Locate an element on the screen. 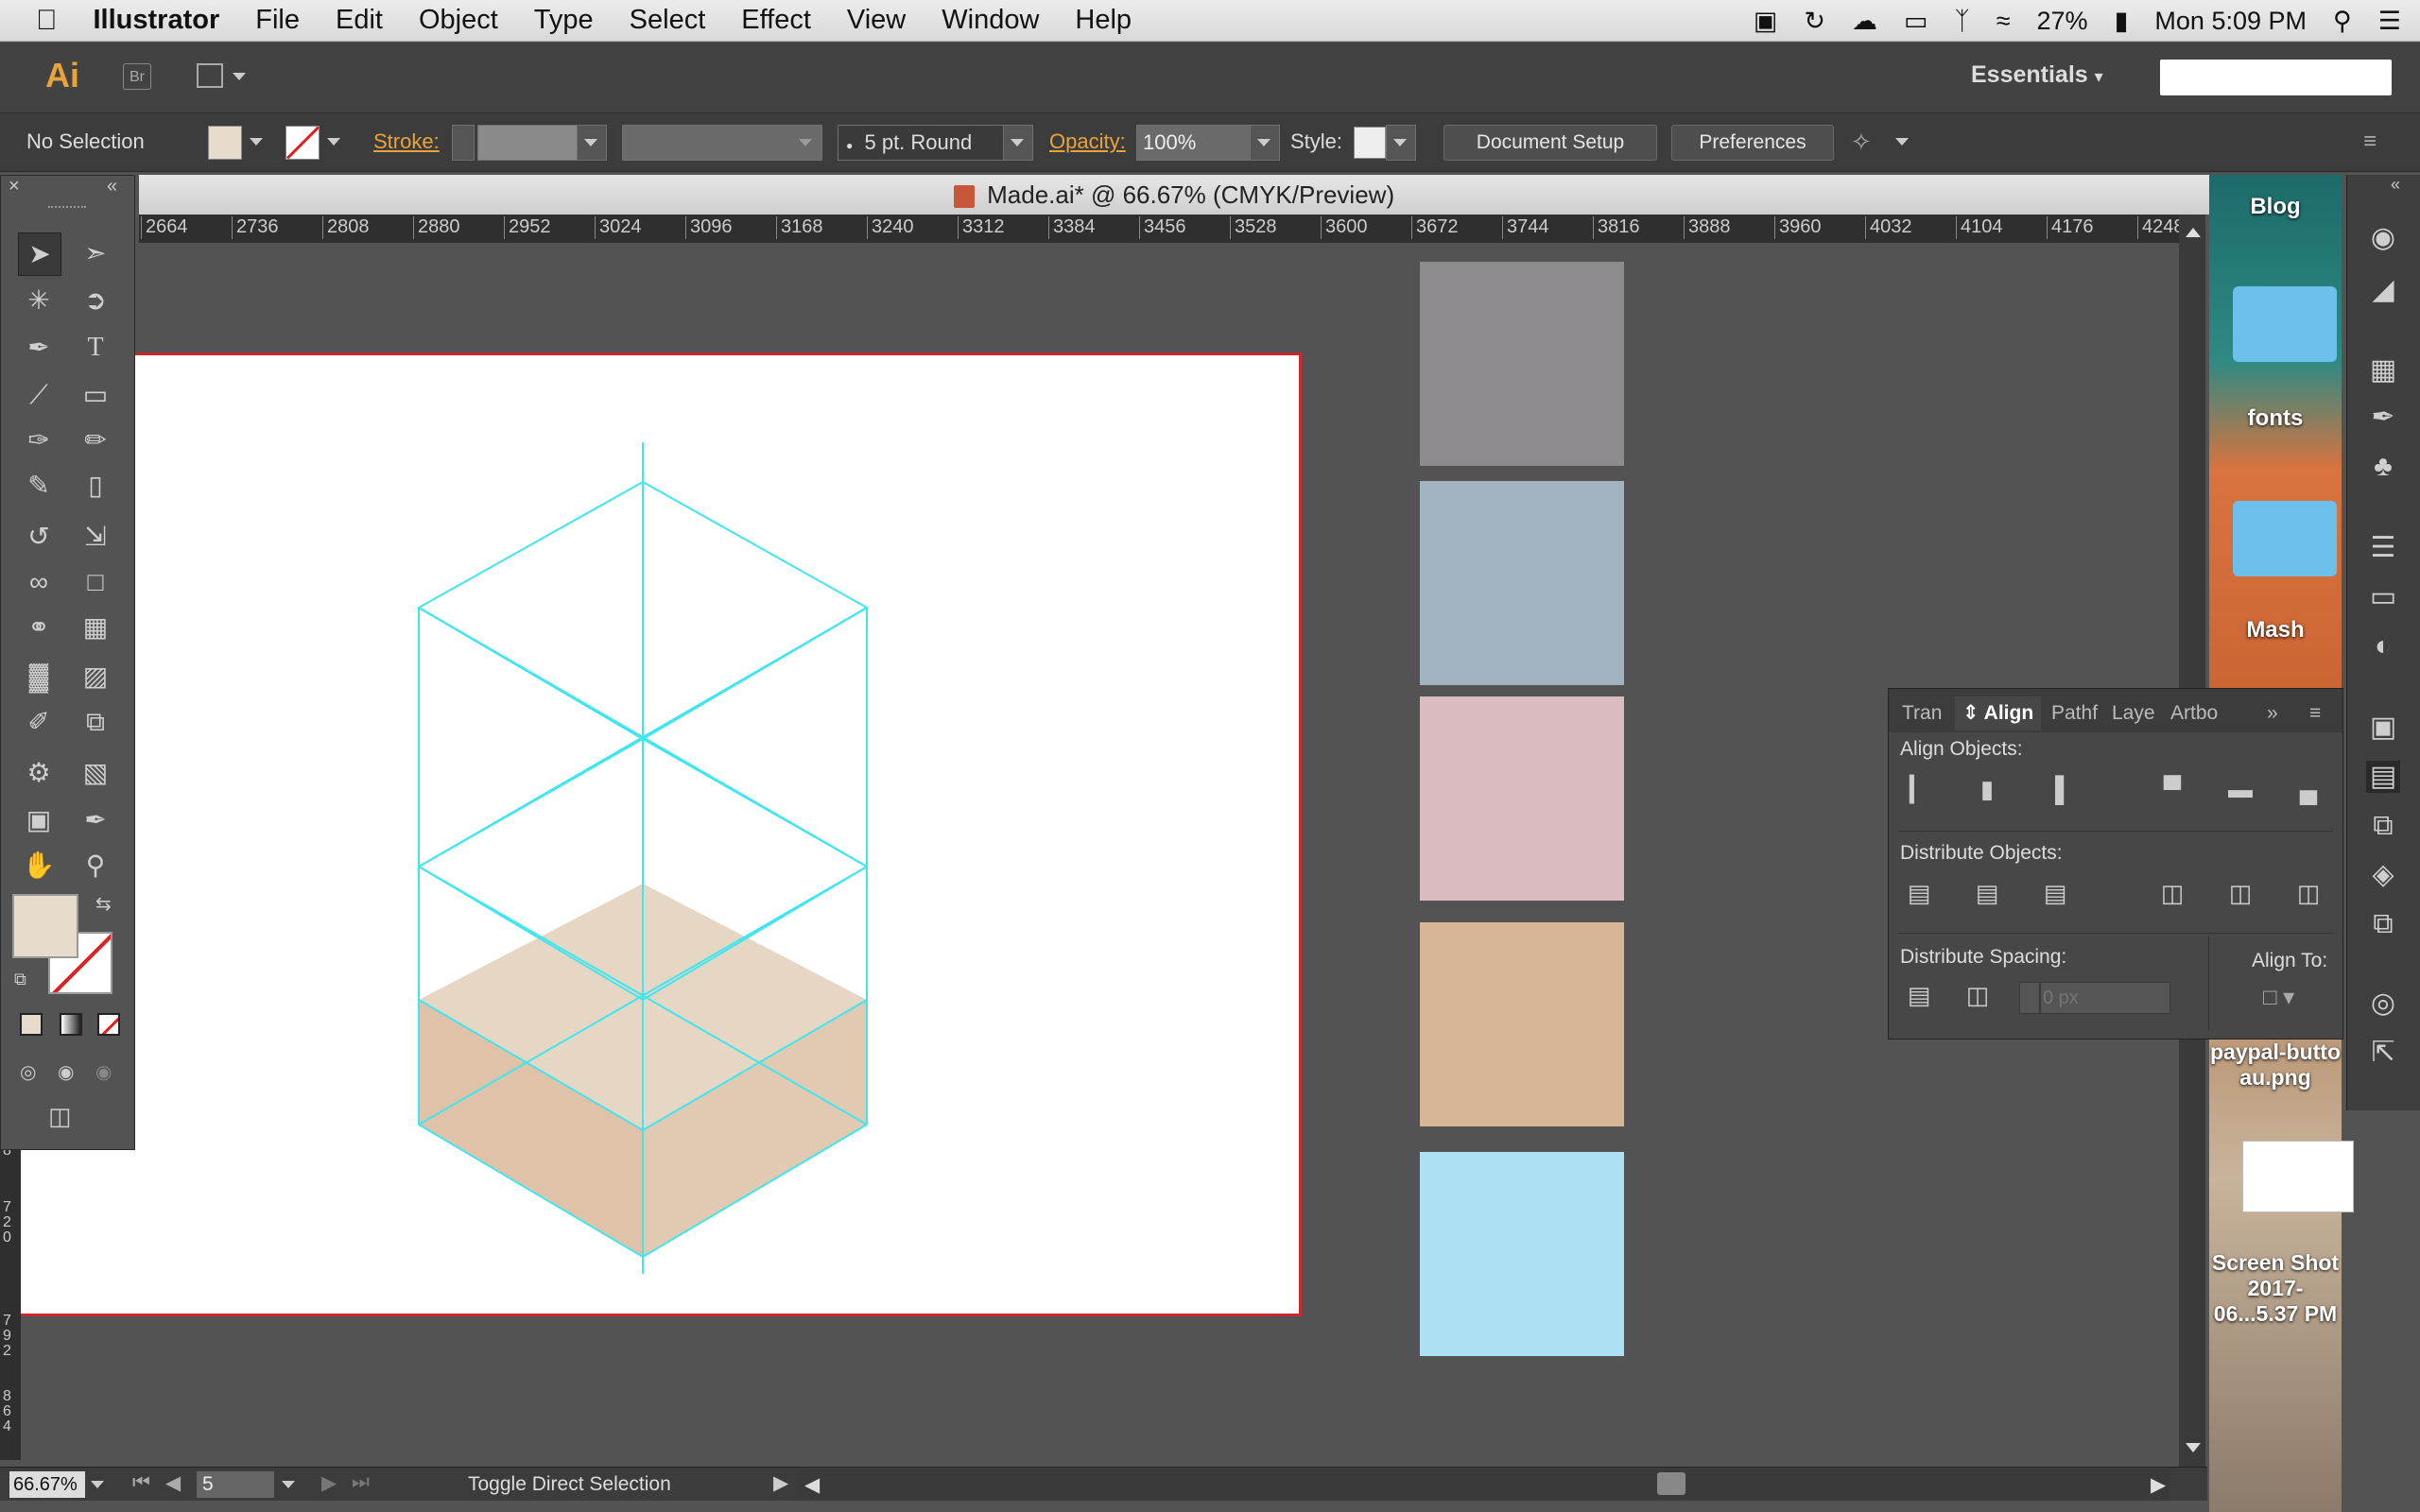  stroke-weight-dropdown is located at coordinates (592, 143).